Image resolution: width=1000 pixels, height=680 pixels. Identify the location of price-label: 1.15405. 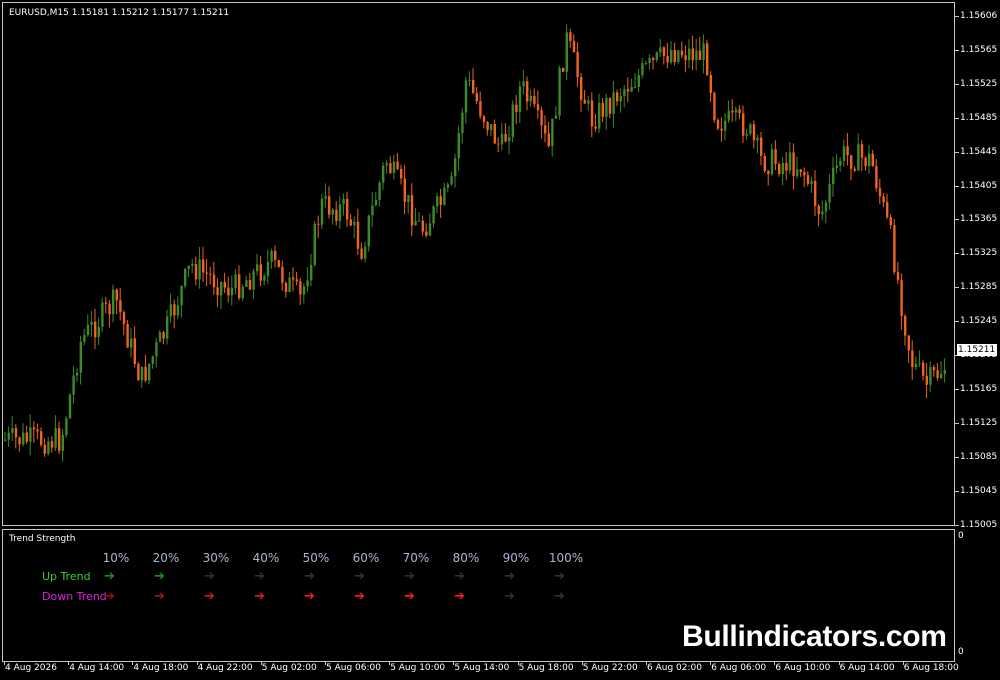
(979, 185).